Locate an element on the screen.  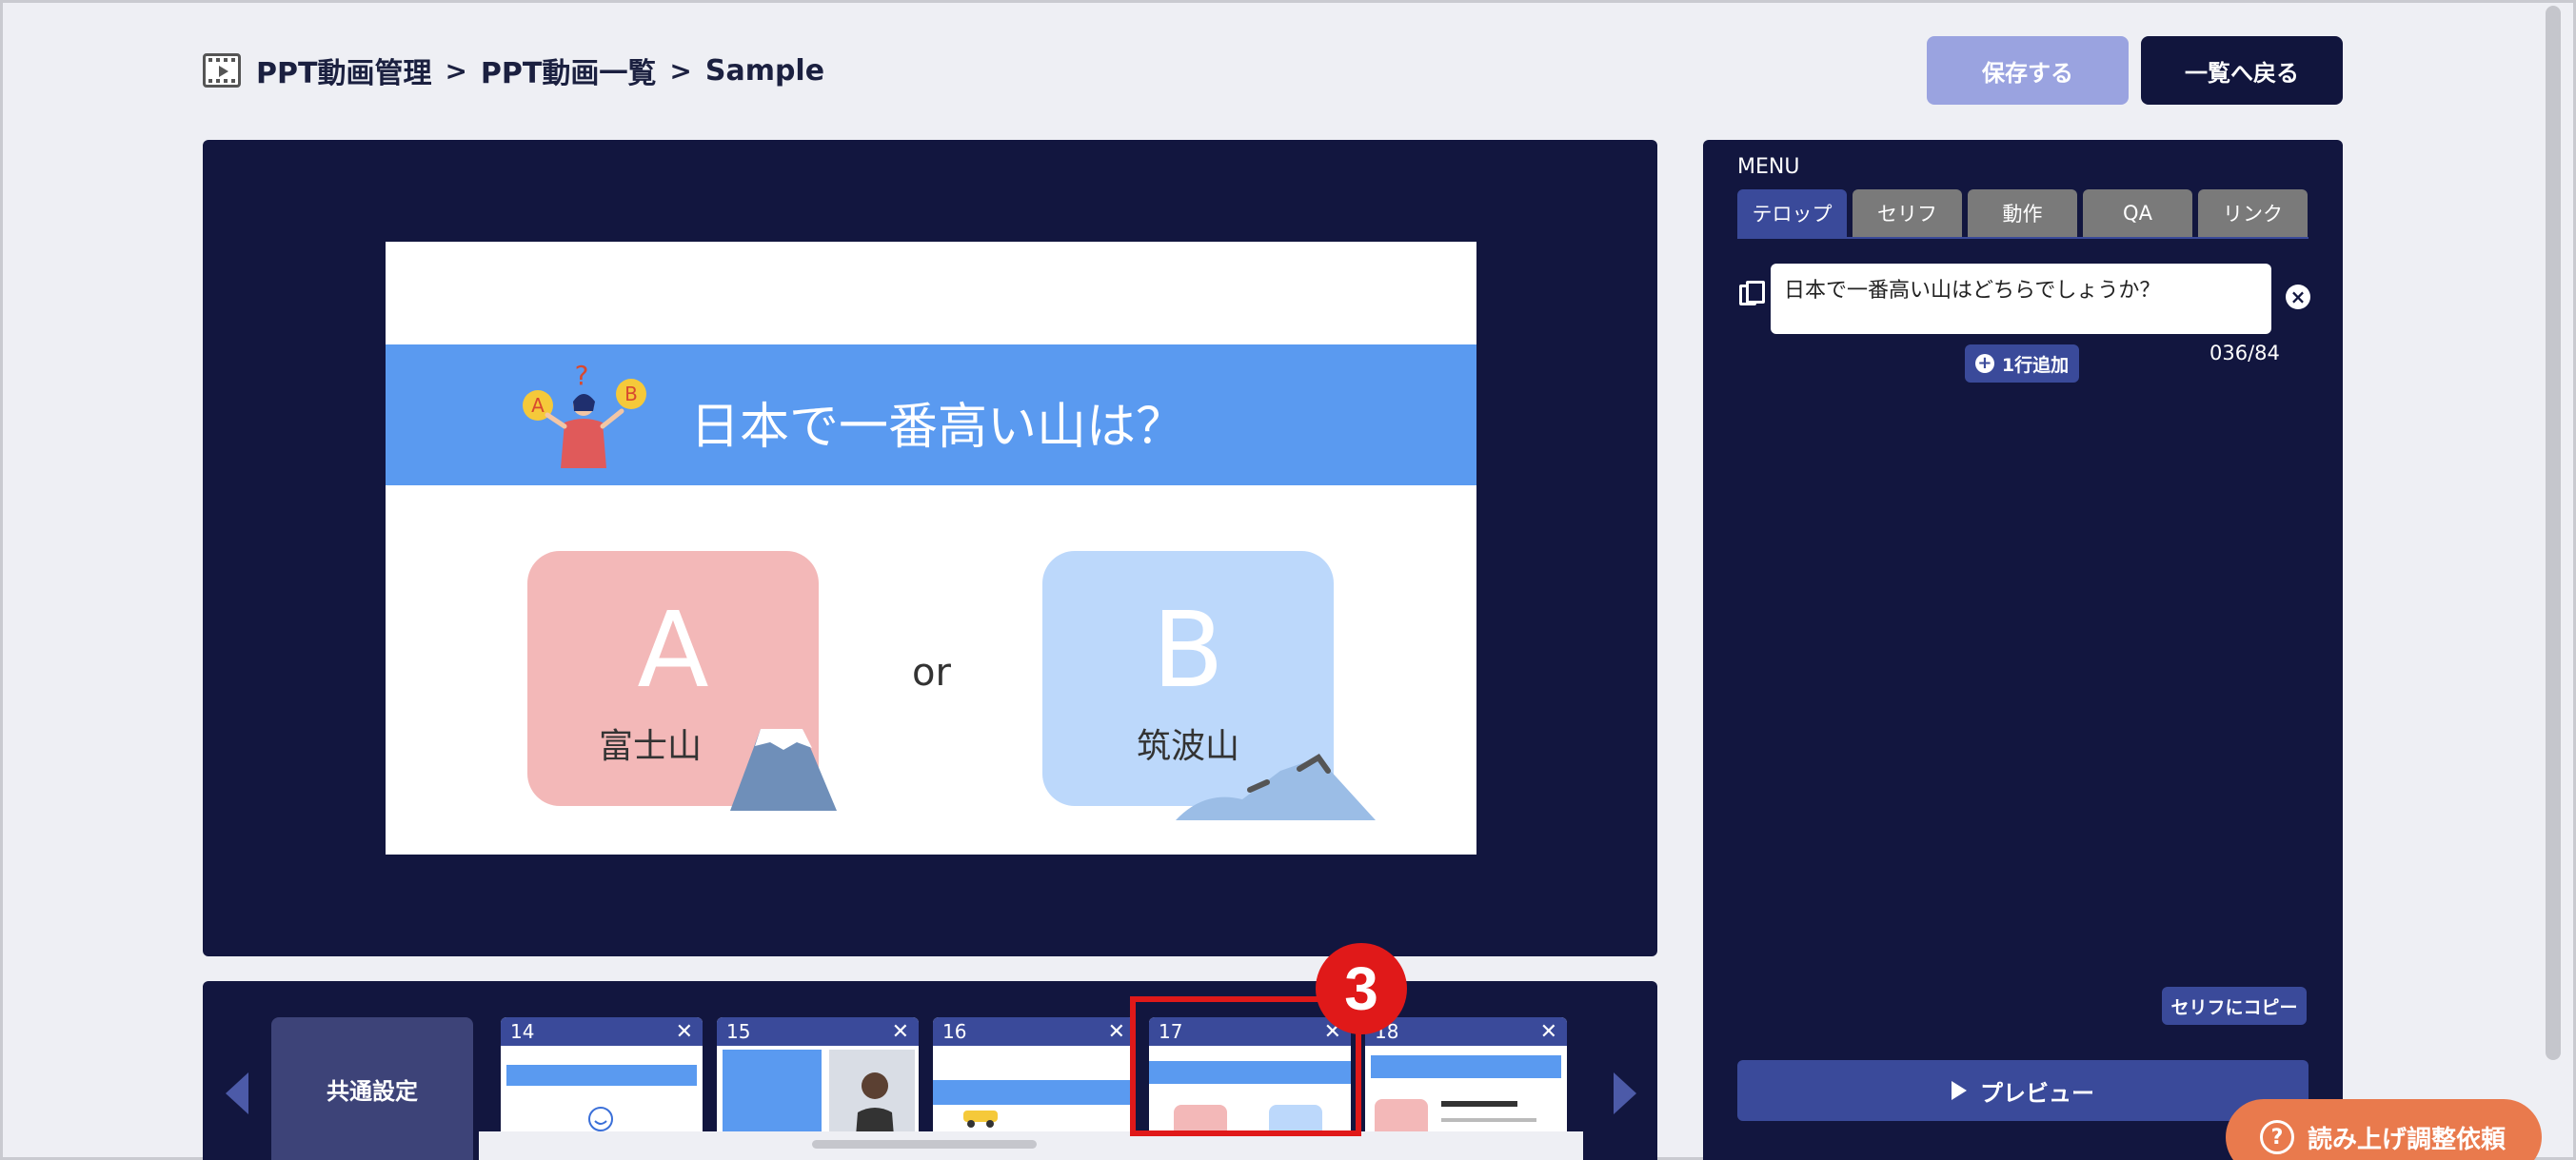
mount-tsukuba-icon is located at coordinates (1276, 787).